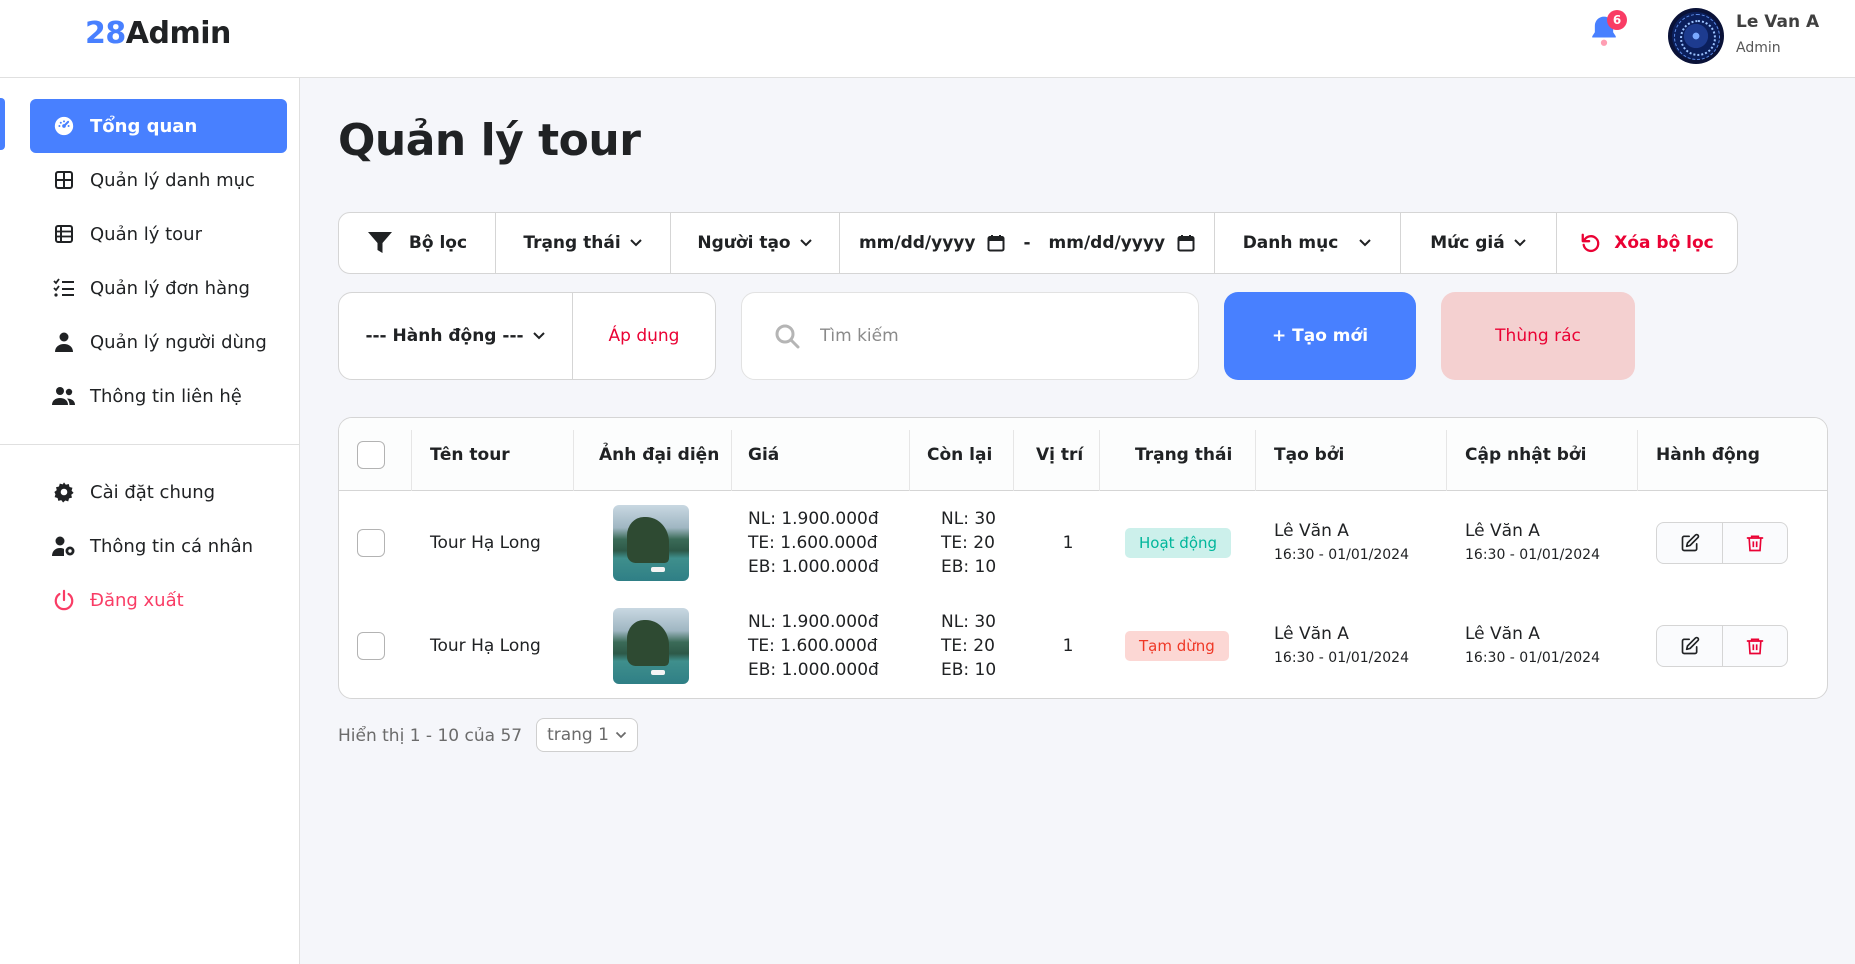  I want to click on avatar, so click(1696, 36).